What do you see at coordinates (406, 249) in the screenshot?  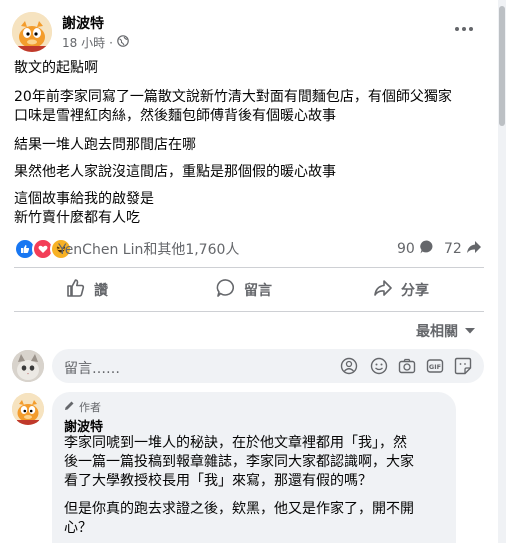 I see `comment-count-value: 90` at bounding box center [406, 249].